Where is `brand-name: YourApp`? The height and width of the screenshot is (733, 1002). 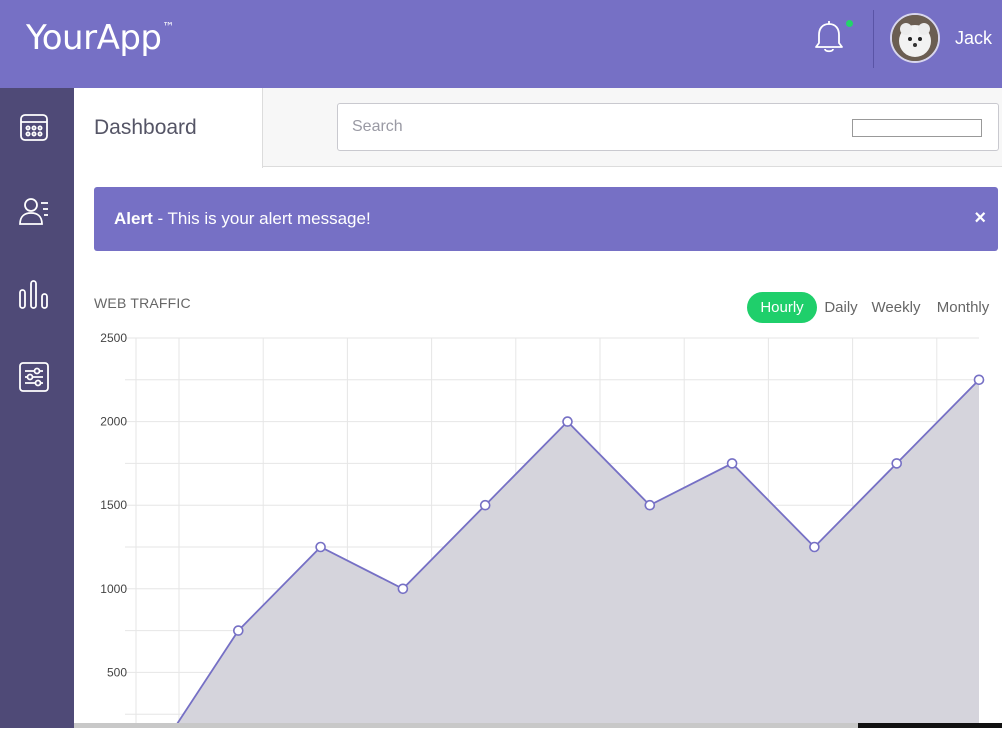
brand-name: YourApp is located at coordinates (94, 38).